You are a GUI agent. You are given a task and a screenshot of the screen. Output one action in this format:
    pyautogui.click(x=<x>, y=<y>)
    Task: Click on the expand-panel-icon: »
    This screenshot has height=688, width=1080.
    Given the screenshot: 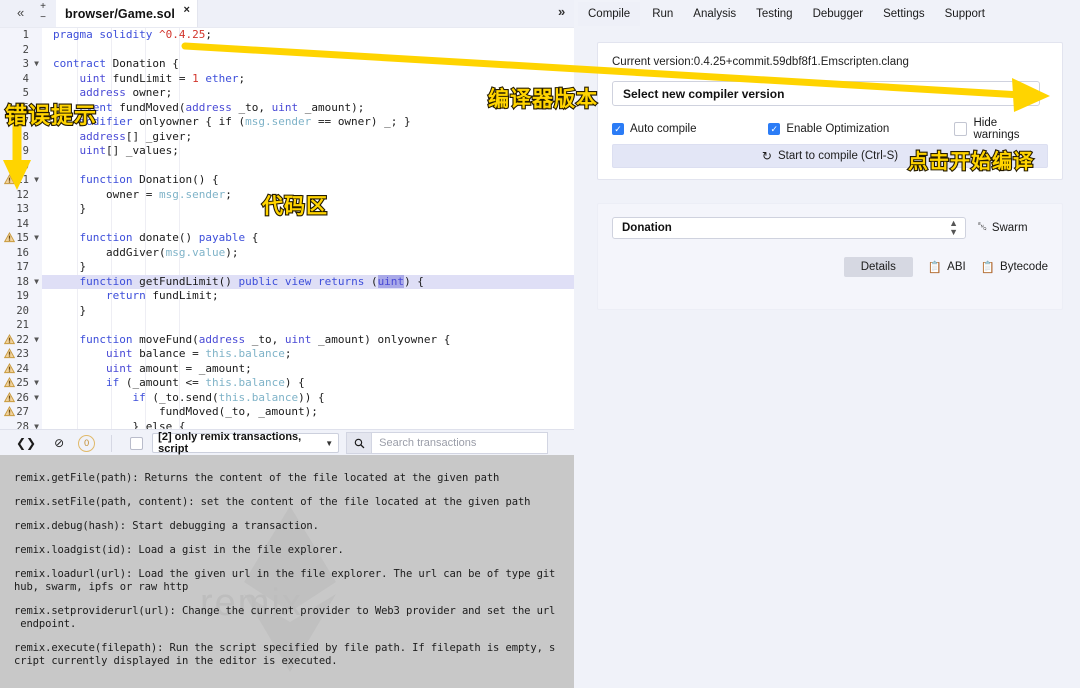 What is the action you would take?
    pyautogui.click(x=561, y=11)
    